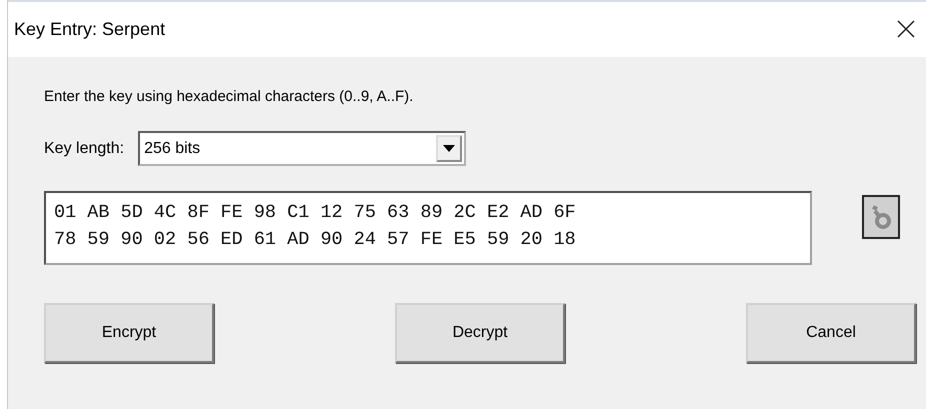  I want to click on dropdown-arrow-button, so click(449, 148).